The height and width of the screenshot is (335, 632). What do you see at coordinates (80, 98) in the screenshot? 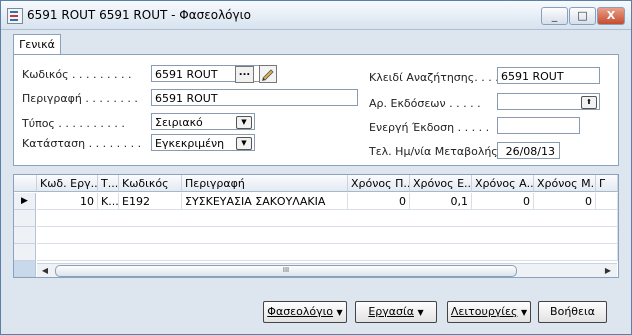
I see `description-label: Περιγραφή . . . . . . . .` at bounding box center [80, 98].